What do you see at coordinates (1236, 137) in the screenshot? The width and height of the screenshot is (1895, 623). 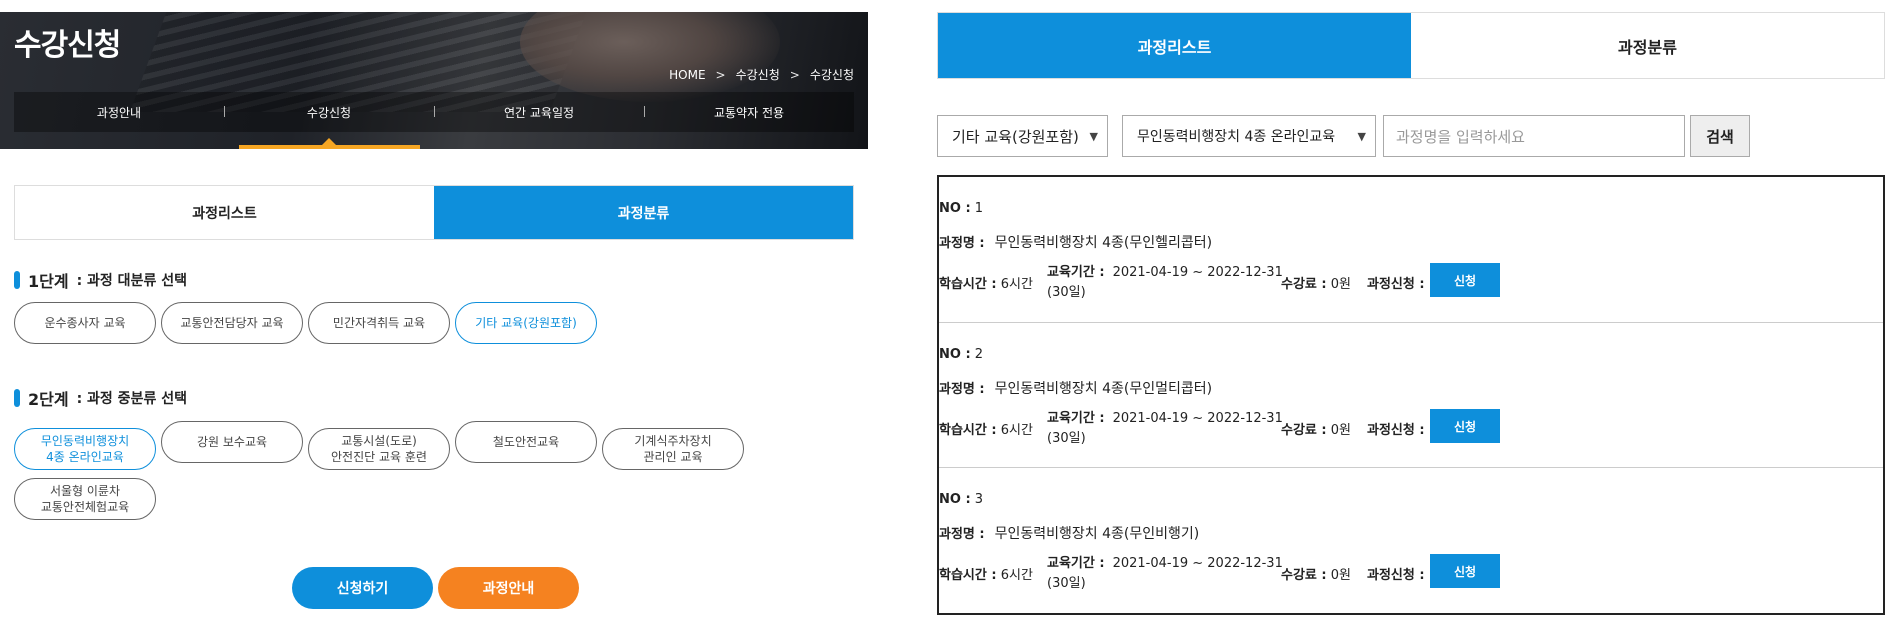 I see `subcategory-select-value: 무인동력비행장치 4종 온라인교육` at bounding box center [1236, 137].